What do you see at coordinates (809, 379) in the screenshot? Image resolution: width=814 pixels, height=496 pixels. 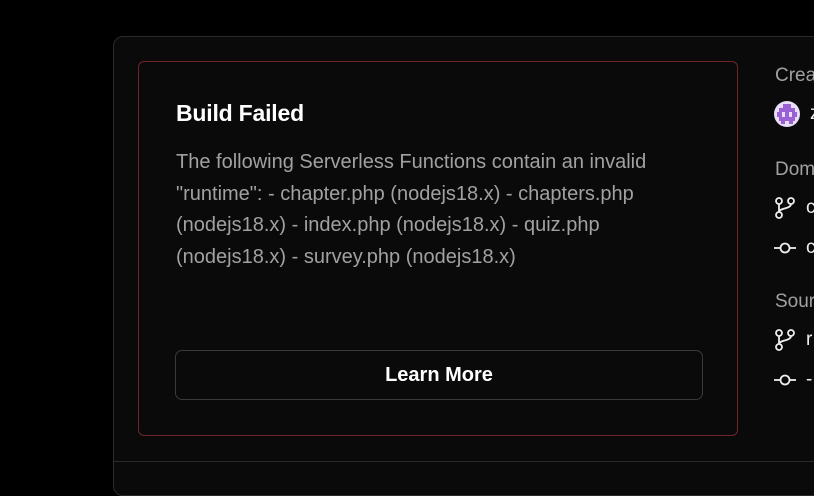 I see `source-commit-text: -` at bounding box center [809, 379].